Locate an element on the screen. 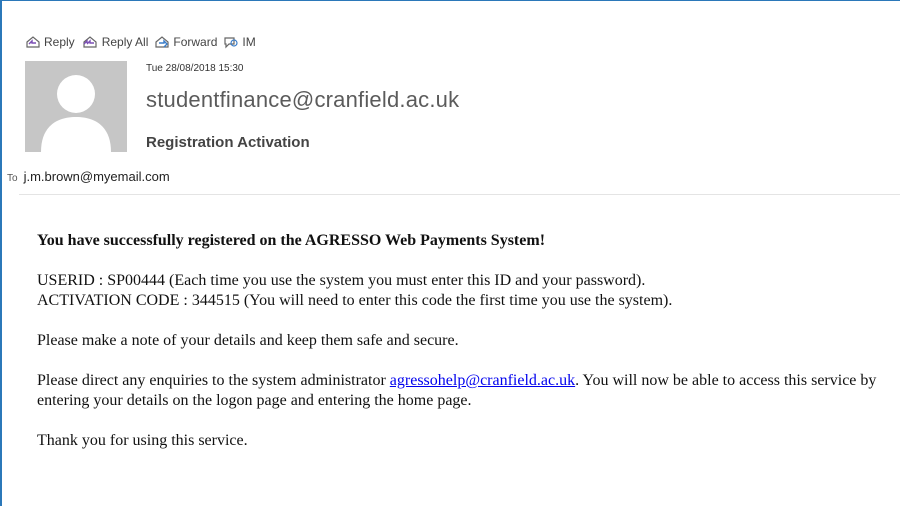 The height and width of the screenshot is (506, 900). sent-date: Tue 28/08/2018 15:30 is located at coordinates (195, 68).